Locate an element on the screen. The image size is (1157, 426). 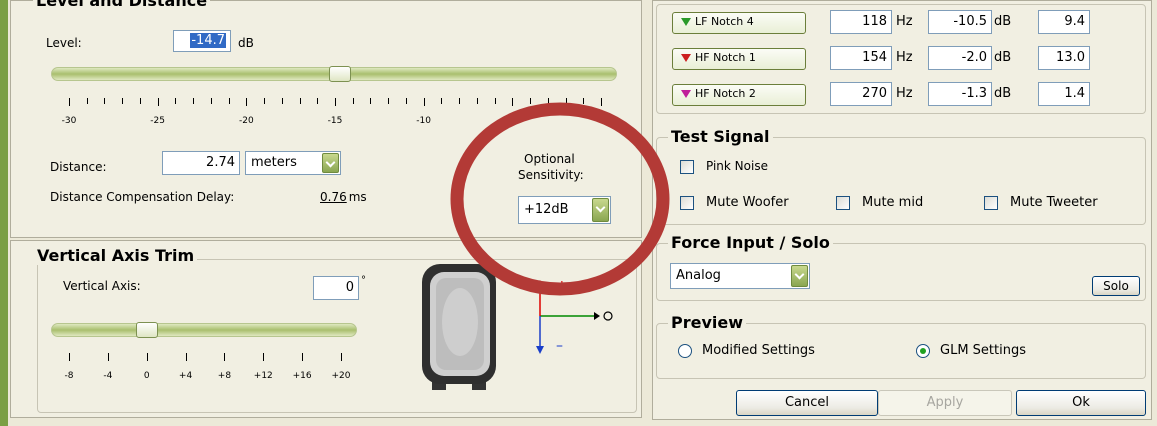
notch-button: HF Notch 1 is located at coordinates (739, 59).